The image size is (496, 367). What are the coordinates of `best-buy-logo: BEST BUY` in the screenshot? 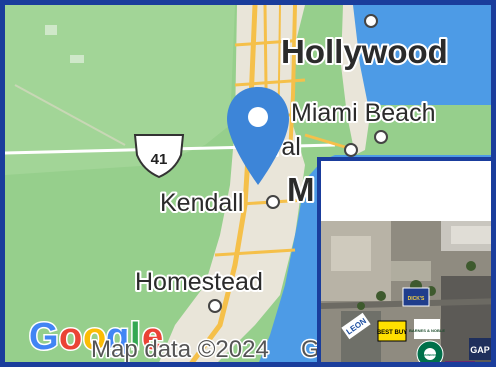 It's located at (392, 331).